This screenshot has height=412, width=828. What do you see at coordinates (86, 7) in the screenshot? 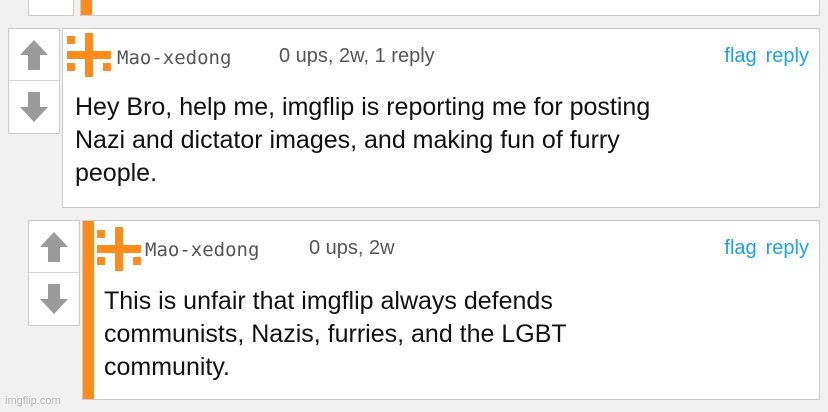
I see `previous-comment-accent-bar` at bounding box center [86, 7].